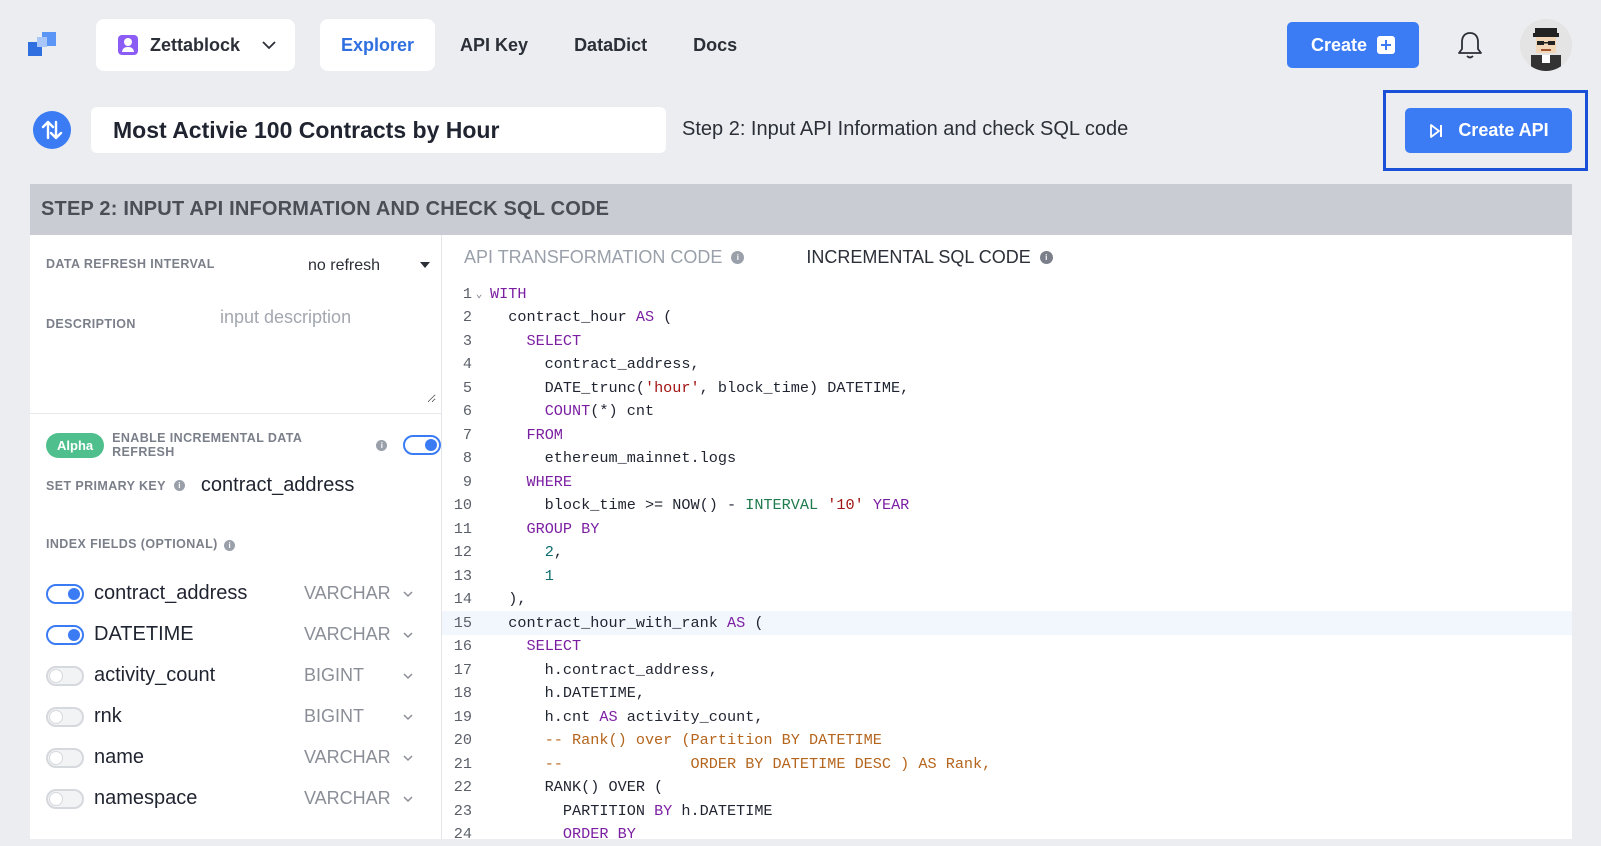 The height and width of the screenshot is (846, 1601). What do you see at coordinates (236, 634) in the screenshot?
I see `index-field-row: DATETIME VARCHAR` at bounding box center [236, 634].